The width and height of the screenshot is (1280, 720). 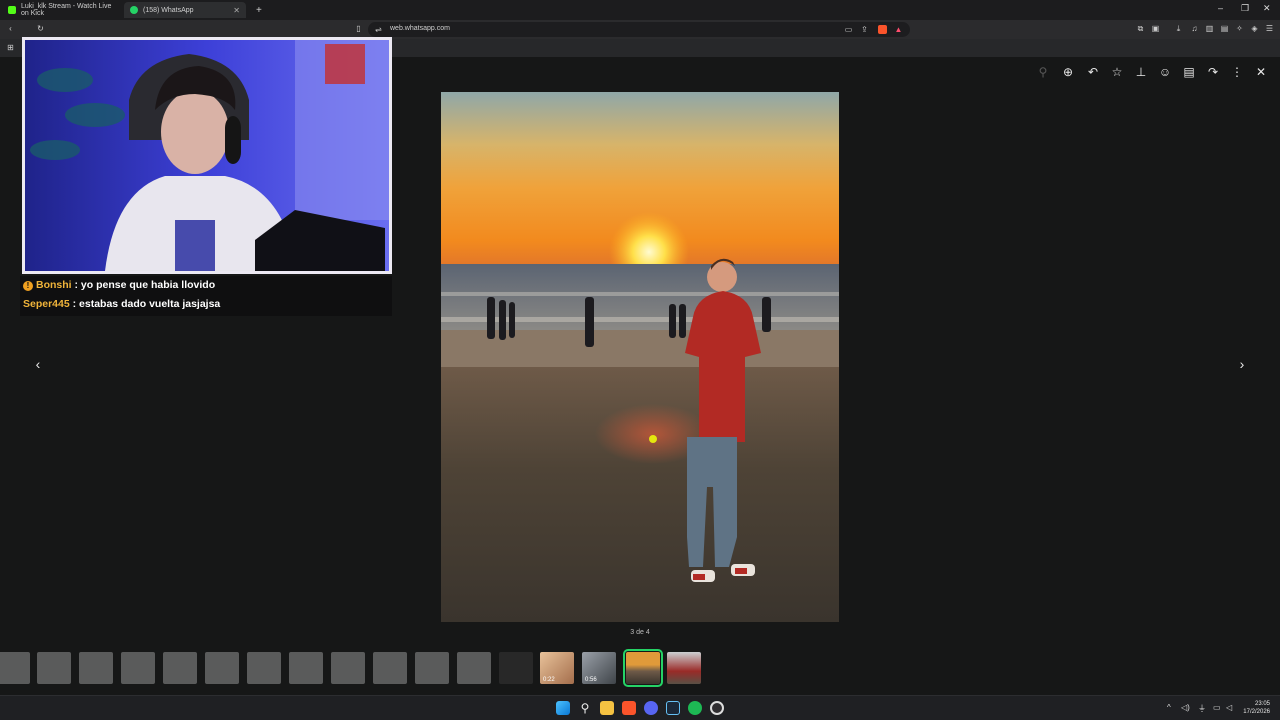 What do you see at coordinates (643, 668) in the screenshot?
I see `thumbnail-selected-image` at bounding box center [643, 668].